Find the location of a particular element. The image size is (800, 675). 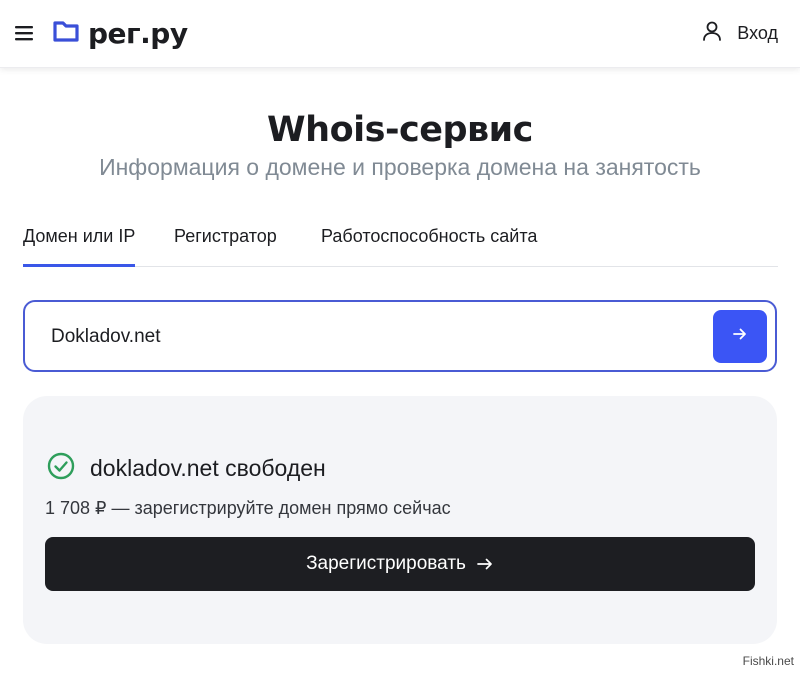

search-box is located at coordinates (400, 336).